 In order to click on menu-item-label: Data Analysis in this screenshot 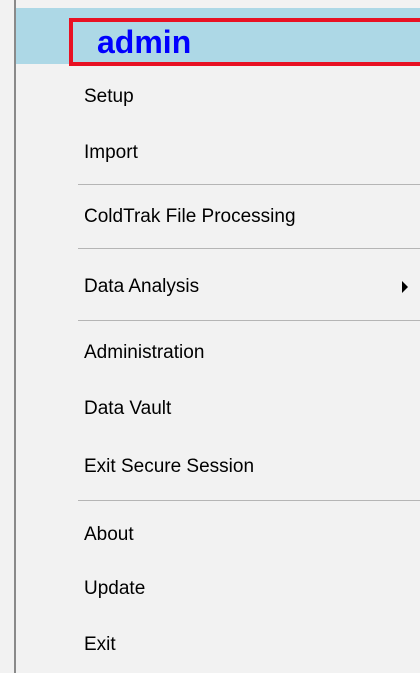, I will do `click(142, 286)`.